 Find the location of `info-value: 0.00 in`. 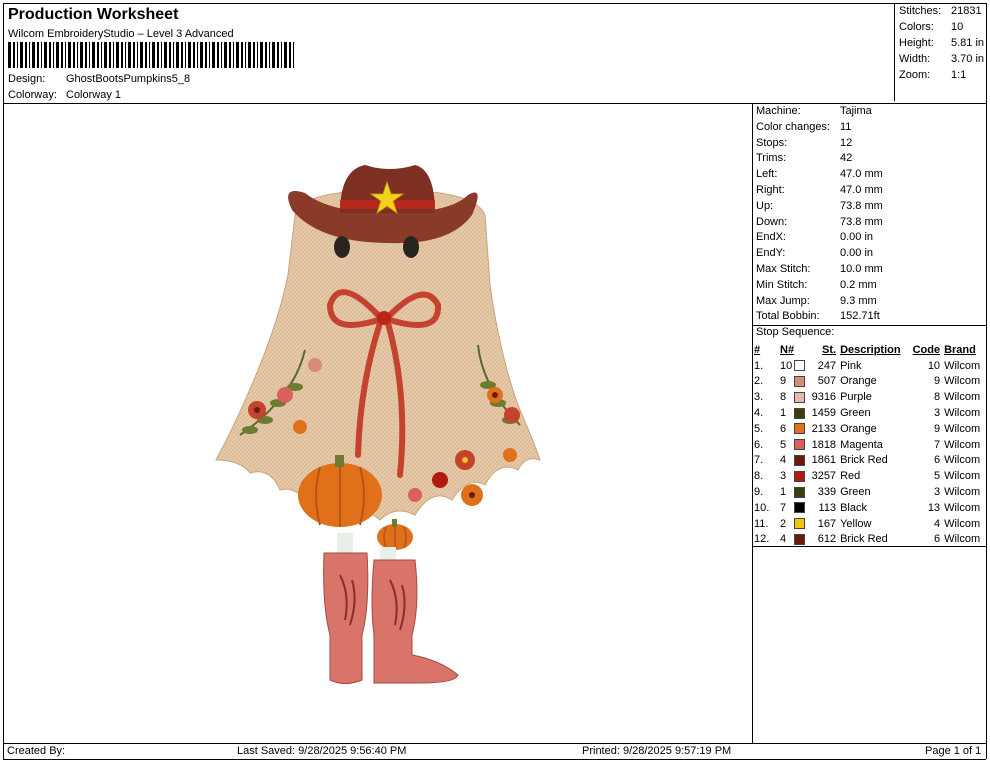

info-value: 0.00 in is located at coordinates (857, 237).